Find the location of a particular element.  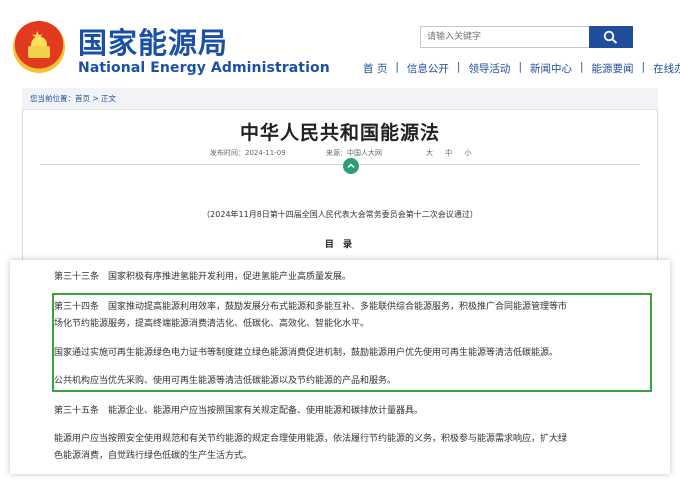

main-nav: 首 页 | 信息公开 | 领导活动 | 新闻中心 | 能源要闻 | 在线办事 is located at coordinates (518, 68).